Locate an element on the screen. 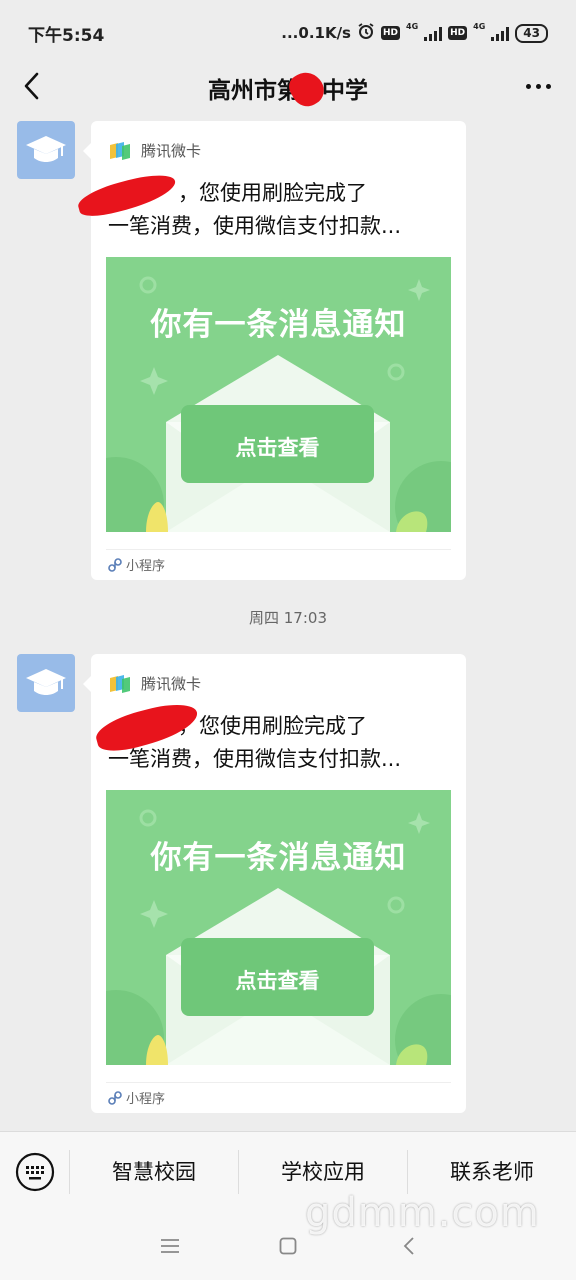  menu-item-school-apps: 学校应用 is located at coordinates (323, 1171).